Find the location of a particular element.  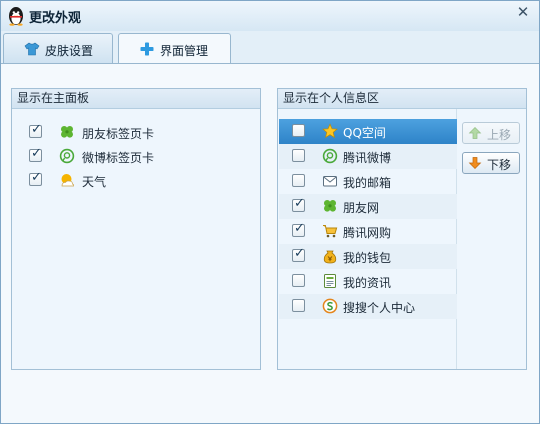

info-item-tencent-weibo: 腾讯微博 is located at coordinates (368, 156).